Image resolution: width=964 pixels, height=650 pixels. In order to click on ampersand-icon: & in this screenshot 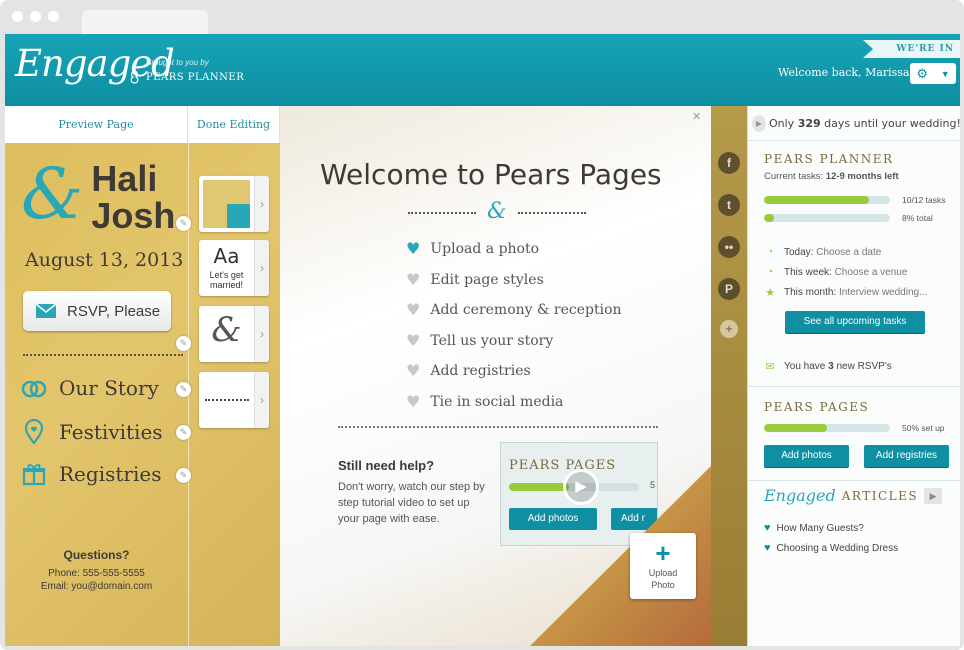, I will do `click(226, 330)`.